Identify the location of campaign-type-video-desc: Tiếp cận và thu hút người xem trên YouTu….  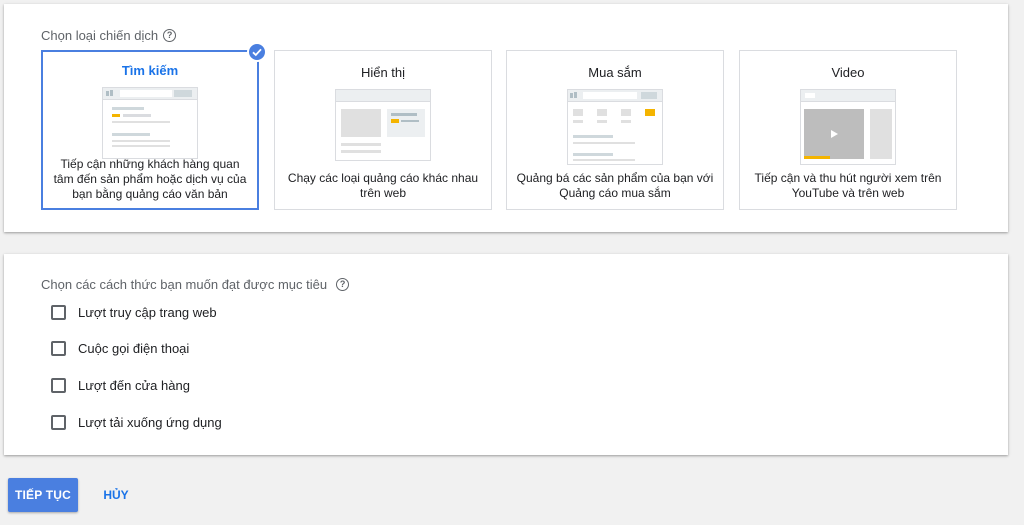
(848, 185).